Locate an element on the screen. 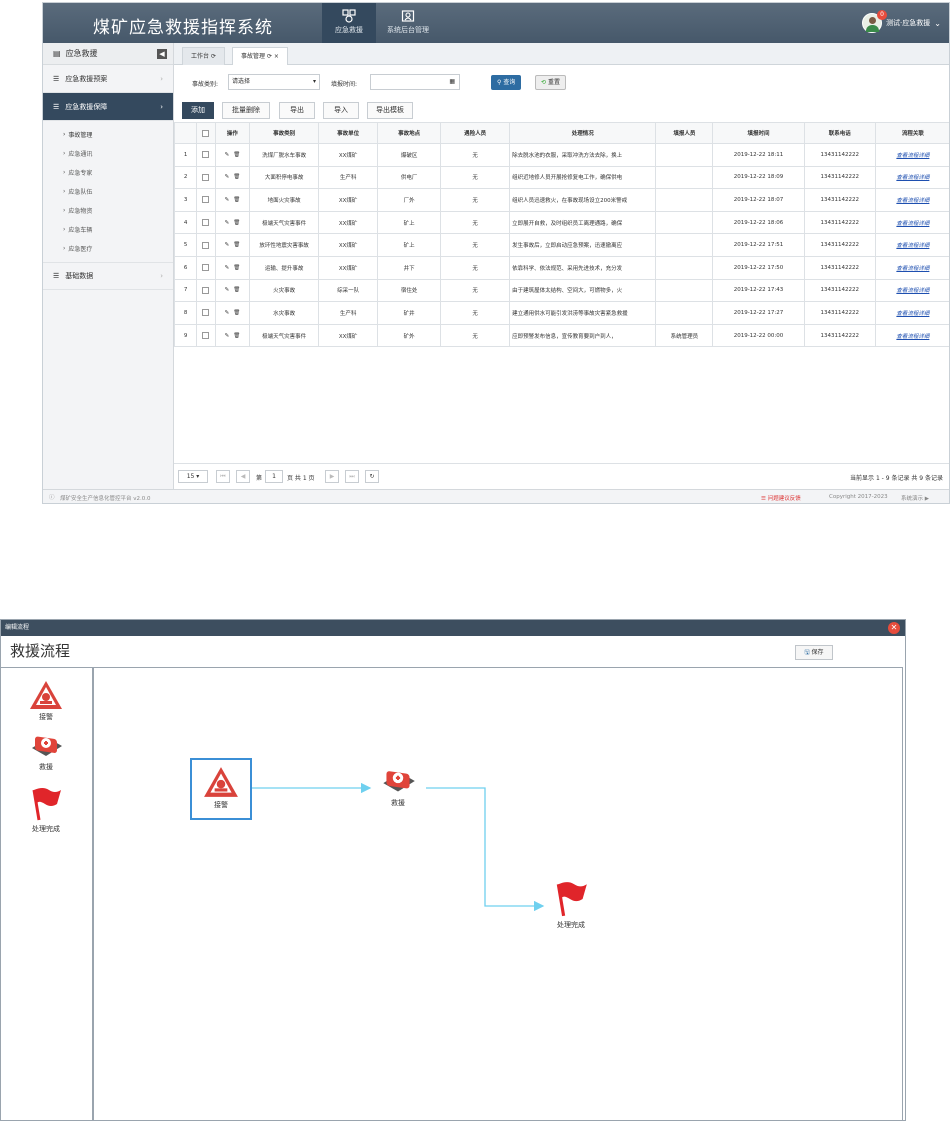 This screenshot has width=950, height=1121. save-button: 🖫 保存 is located at coordinates (814, 652).